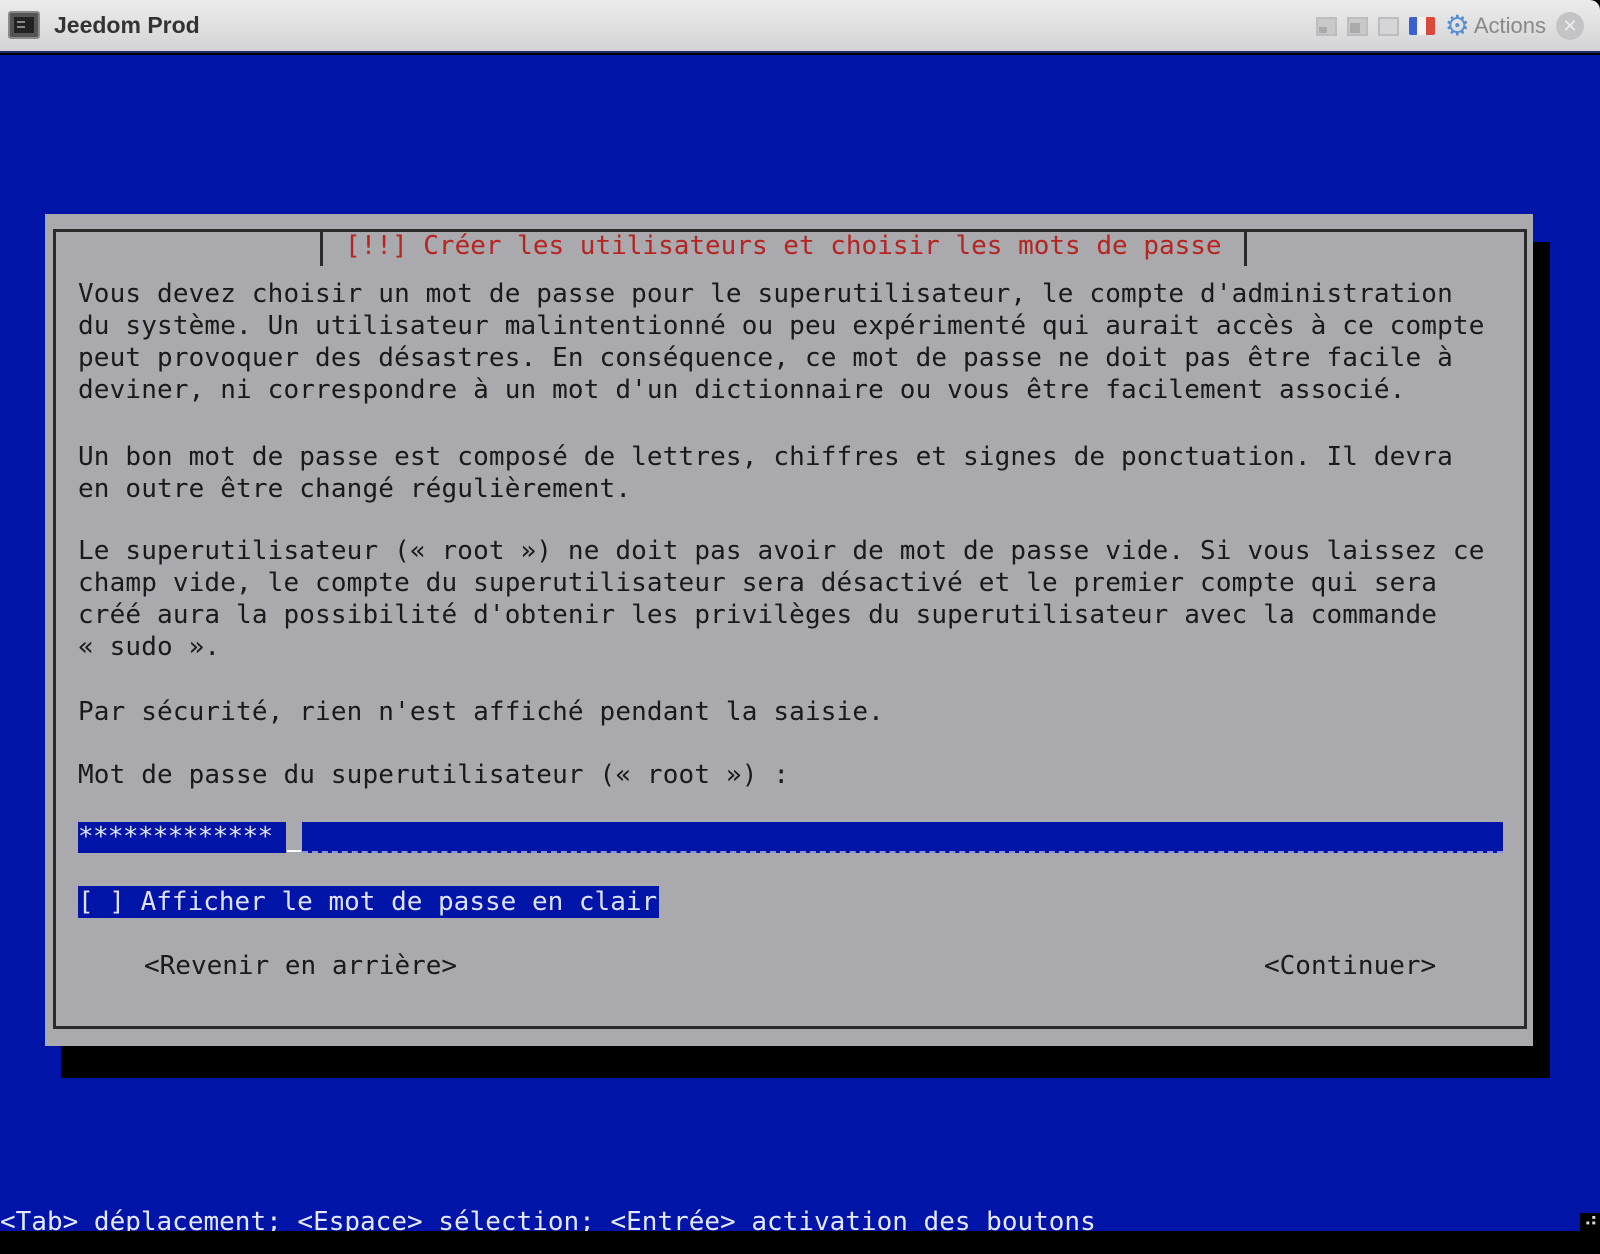 The image size is (1600, 1254). Describe the element at coordinates (1350, 966) in the screenshot. I see `continue-button: <Continuer>` at that location.